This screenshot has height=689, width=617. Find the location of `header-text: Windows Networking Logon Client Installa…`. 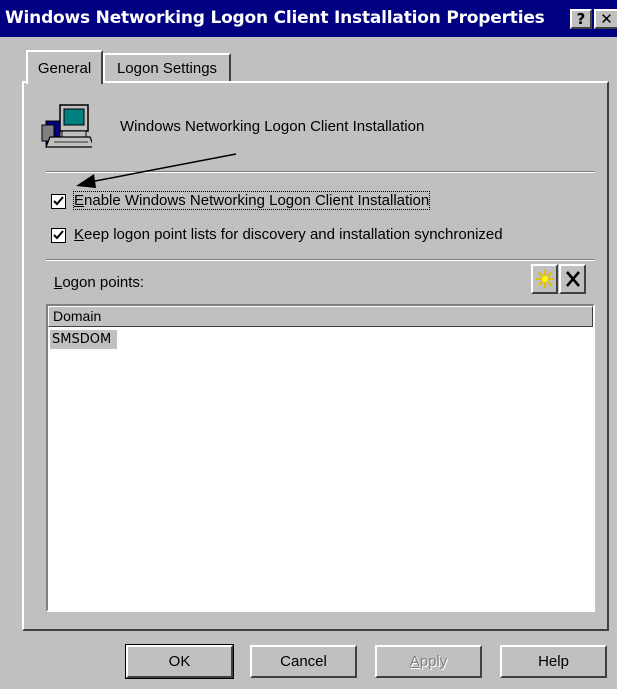

header-text: Windows Networking Logon Client Installa… is located at coordinates (272, 126).